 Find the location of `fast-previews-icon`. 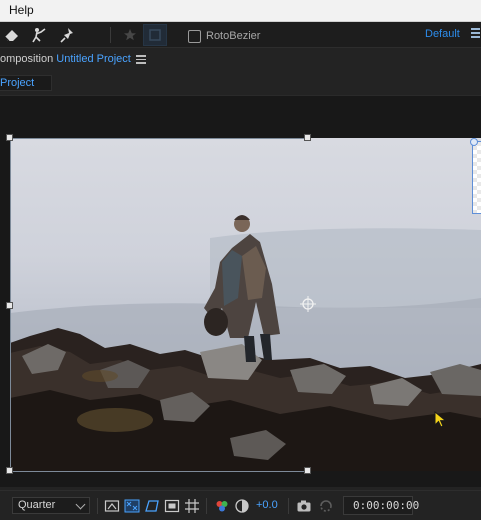

fast-previews-icon is located at coordinates (112, 506).